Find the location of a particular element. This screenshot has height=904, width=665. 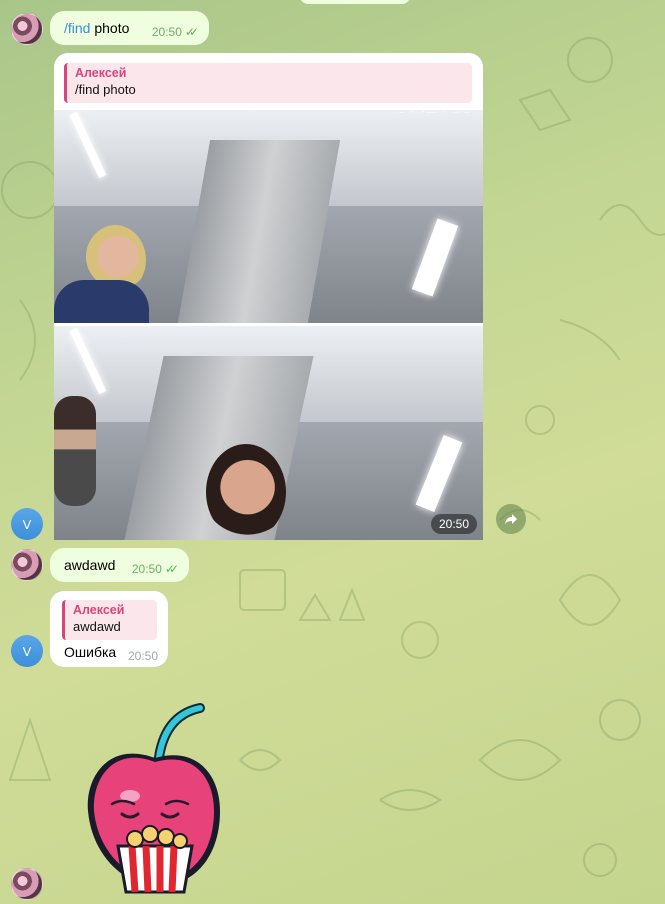

message-text: awdawd is located at coordinates (90, 565).